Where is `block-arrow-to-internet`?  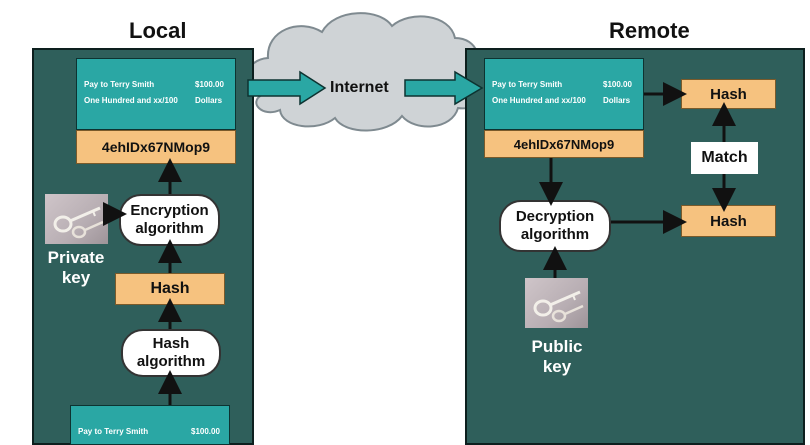 block-arrow-to-internet is located at coordinates (287, 88).